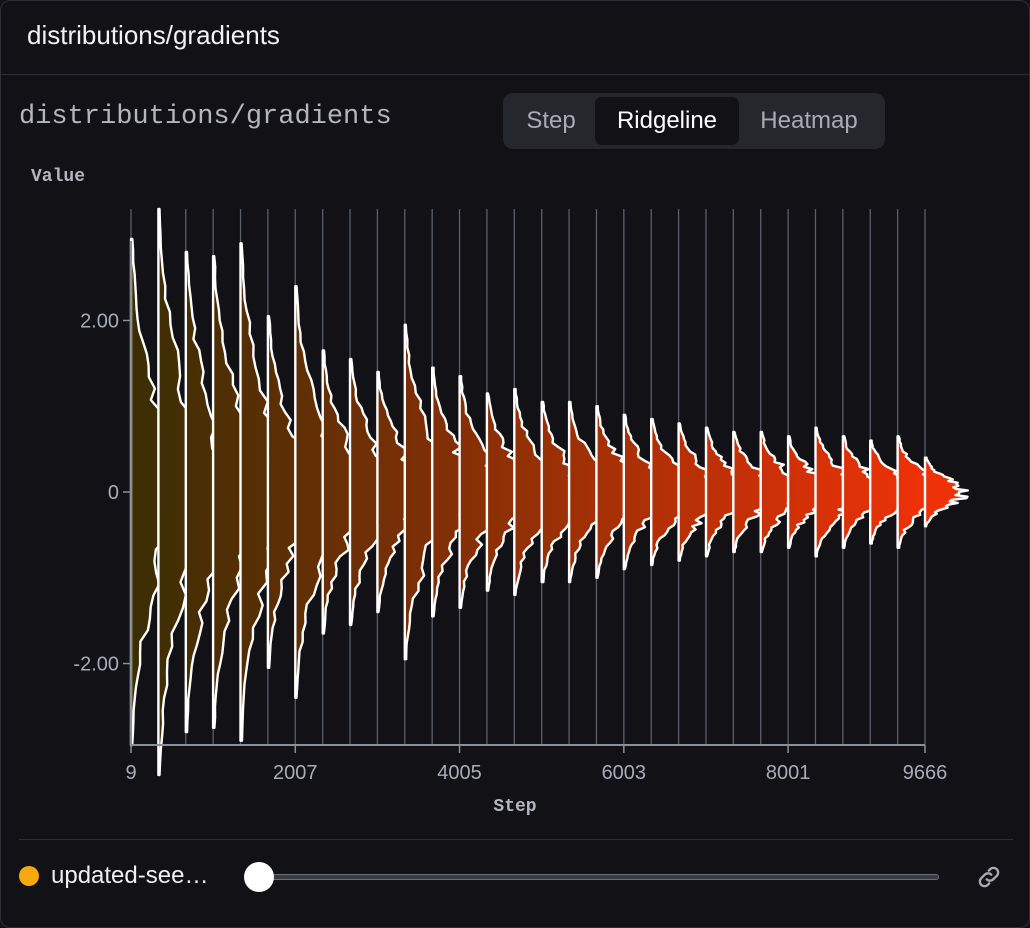  What do you see at coordinates (259, 877) in the screenshot?
I see `step-slider-thumb` at bounding box center [259, 877].